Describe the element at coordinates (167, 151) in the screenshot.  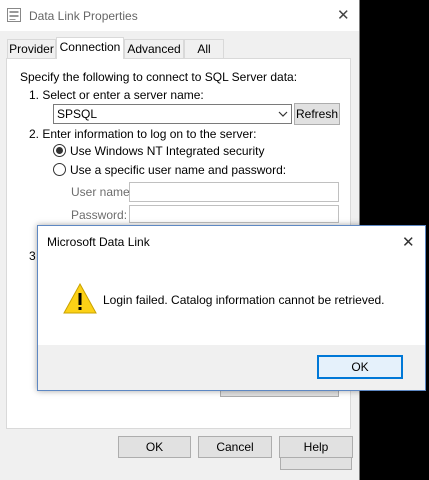
I see `radio-nt-security-label: Use Windows NT Integrated security` at that location.